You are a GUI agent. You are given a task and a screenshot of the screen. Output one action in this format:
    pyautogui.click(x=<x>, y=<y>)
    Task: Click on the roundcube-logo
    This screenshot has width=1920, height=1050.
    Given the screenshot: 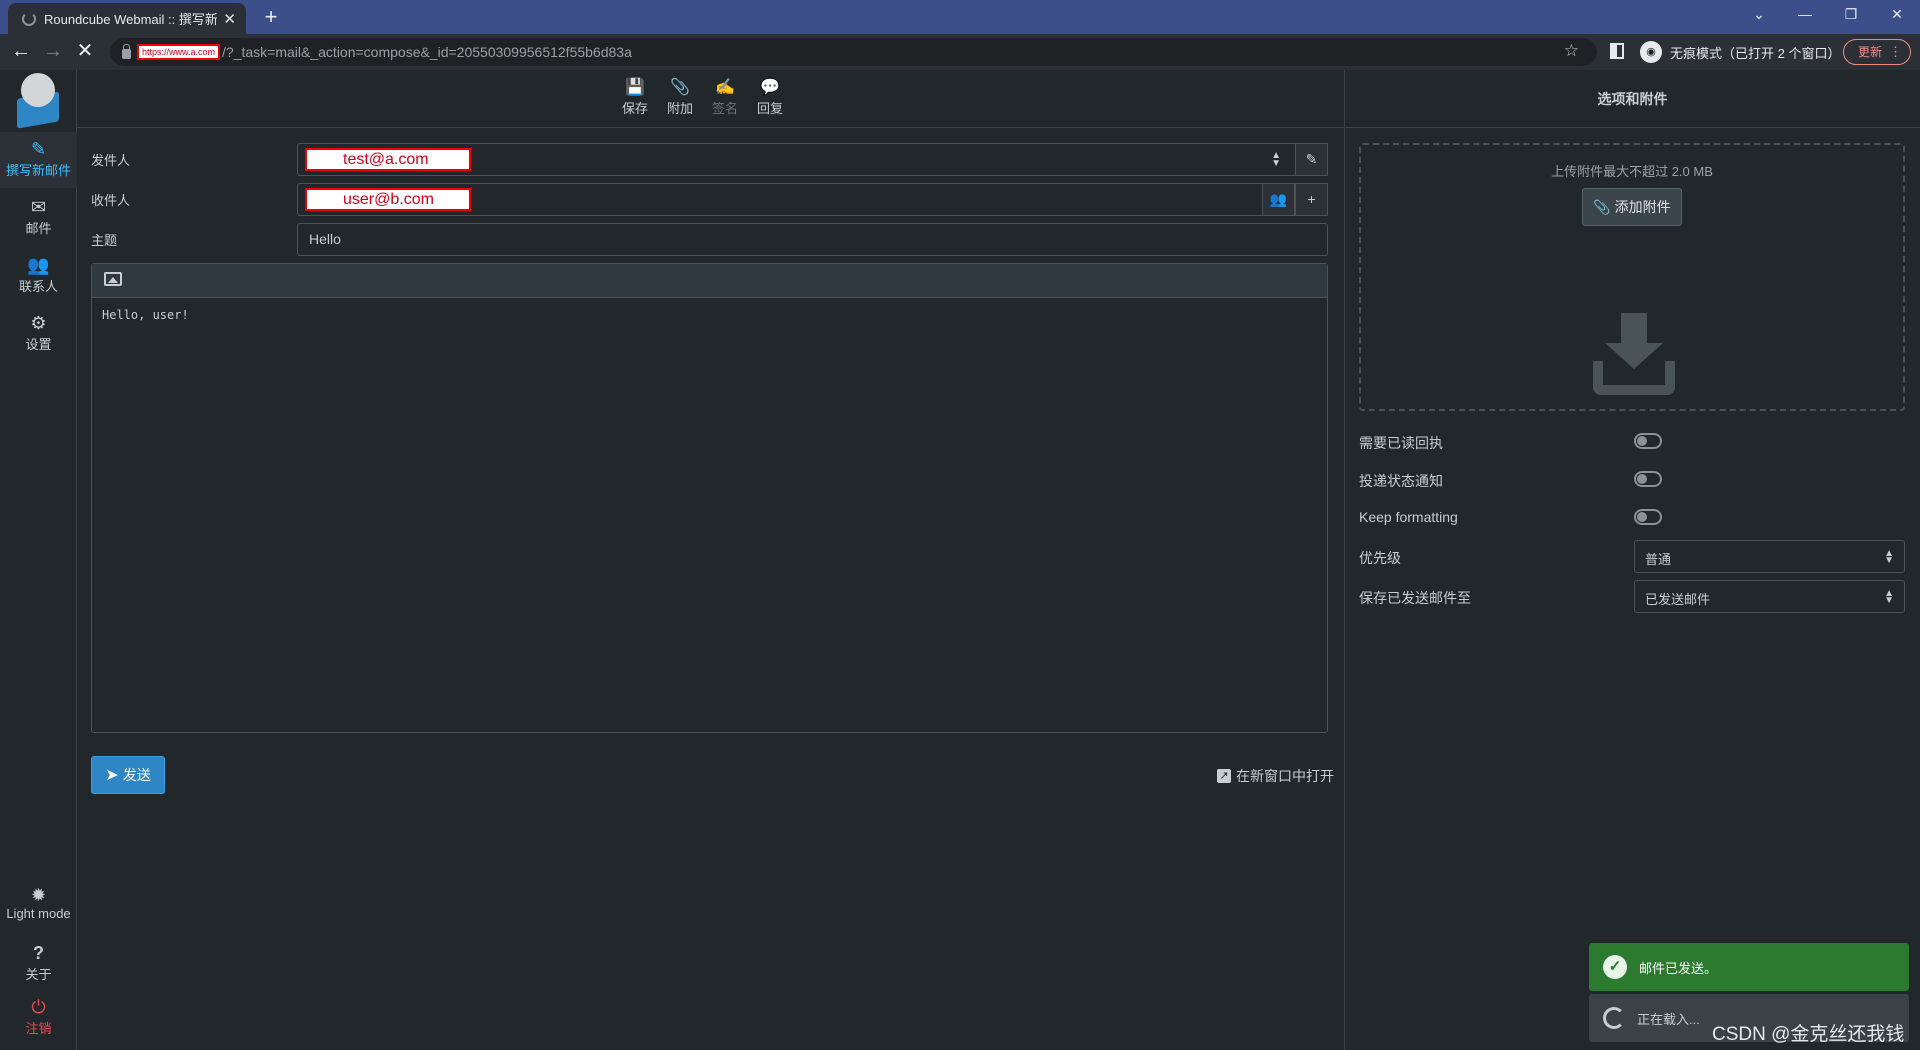 What is the action you would take?
    pyautogui.click(x=38, y=101)
    